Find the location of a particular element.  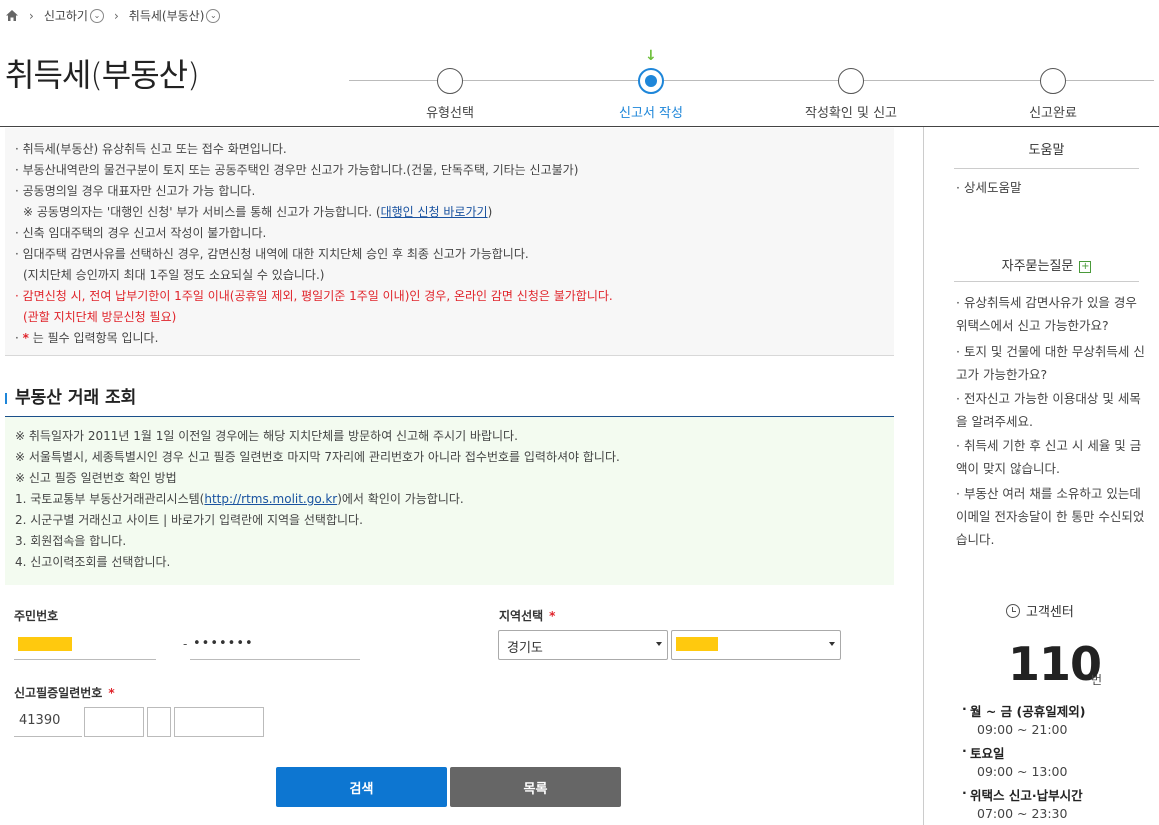

faq-item: · 토지 및 건물에 대한 무상취득세 신고가 가능한가요? is located at coordinates (1052, 363).